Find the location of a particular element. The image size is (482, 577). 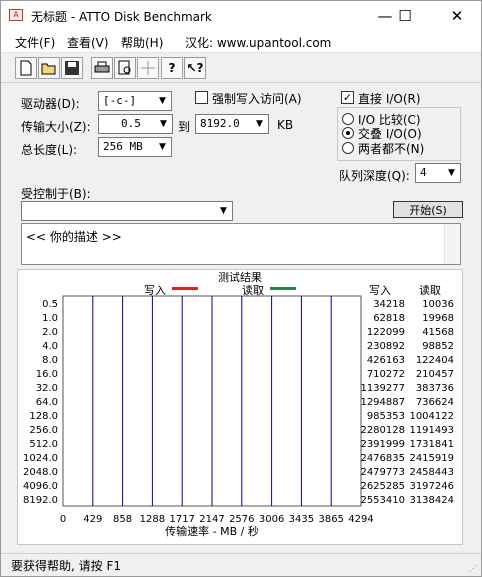

write-value: 2625285 is located at coordinates (382, 486).